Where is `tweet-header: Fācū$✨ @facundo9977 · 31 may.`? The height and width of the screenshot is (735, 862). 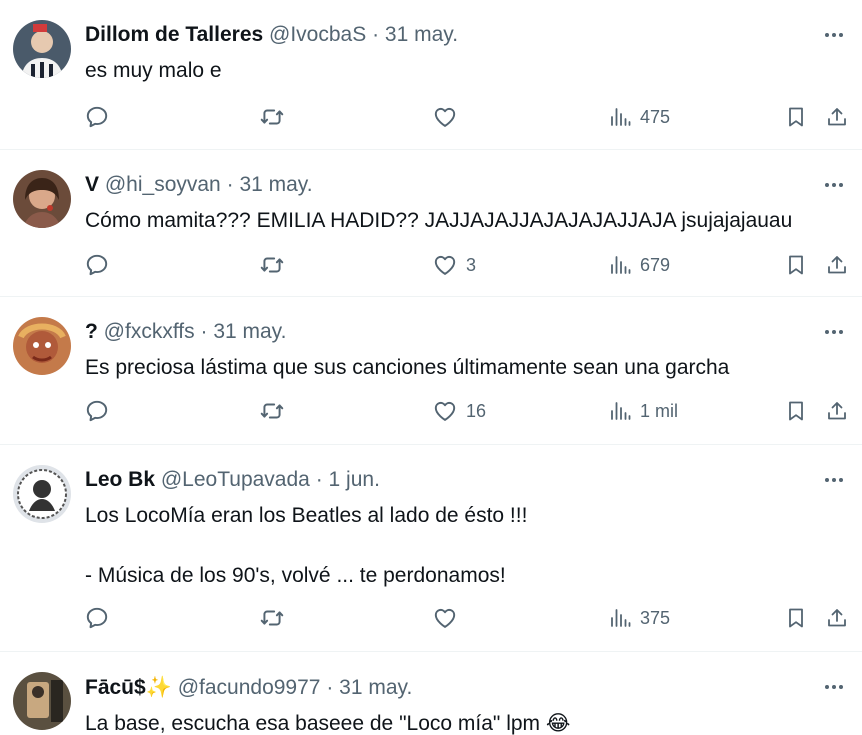
tweet-header: Fācū$✨ @facundo9977 · 31 may. is located at coordinates (248, 687).